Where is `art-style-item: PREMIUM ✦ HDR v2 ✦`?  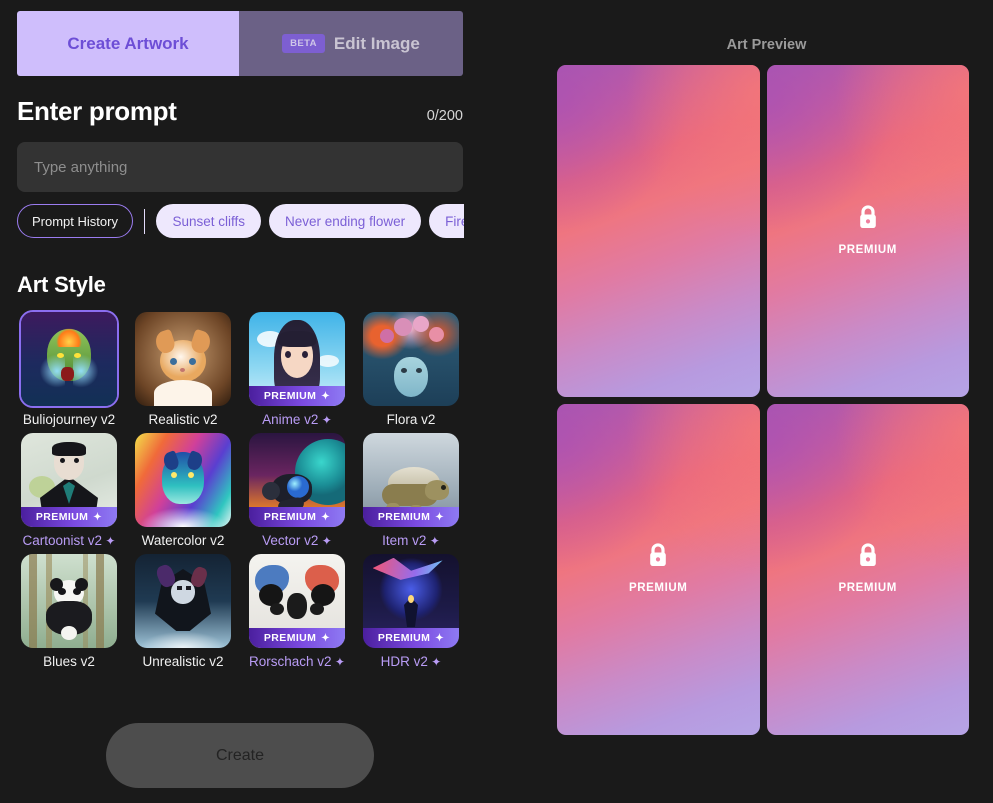
art-style-item: PREMIUM ✦ HDR v2 ✦ is located at coordinates (411, 611).